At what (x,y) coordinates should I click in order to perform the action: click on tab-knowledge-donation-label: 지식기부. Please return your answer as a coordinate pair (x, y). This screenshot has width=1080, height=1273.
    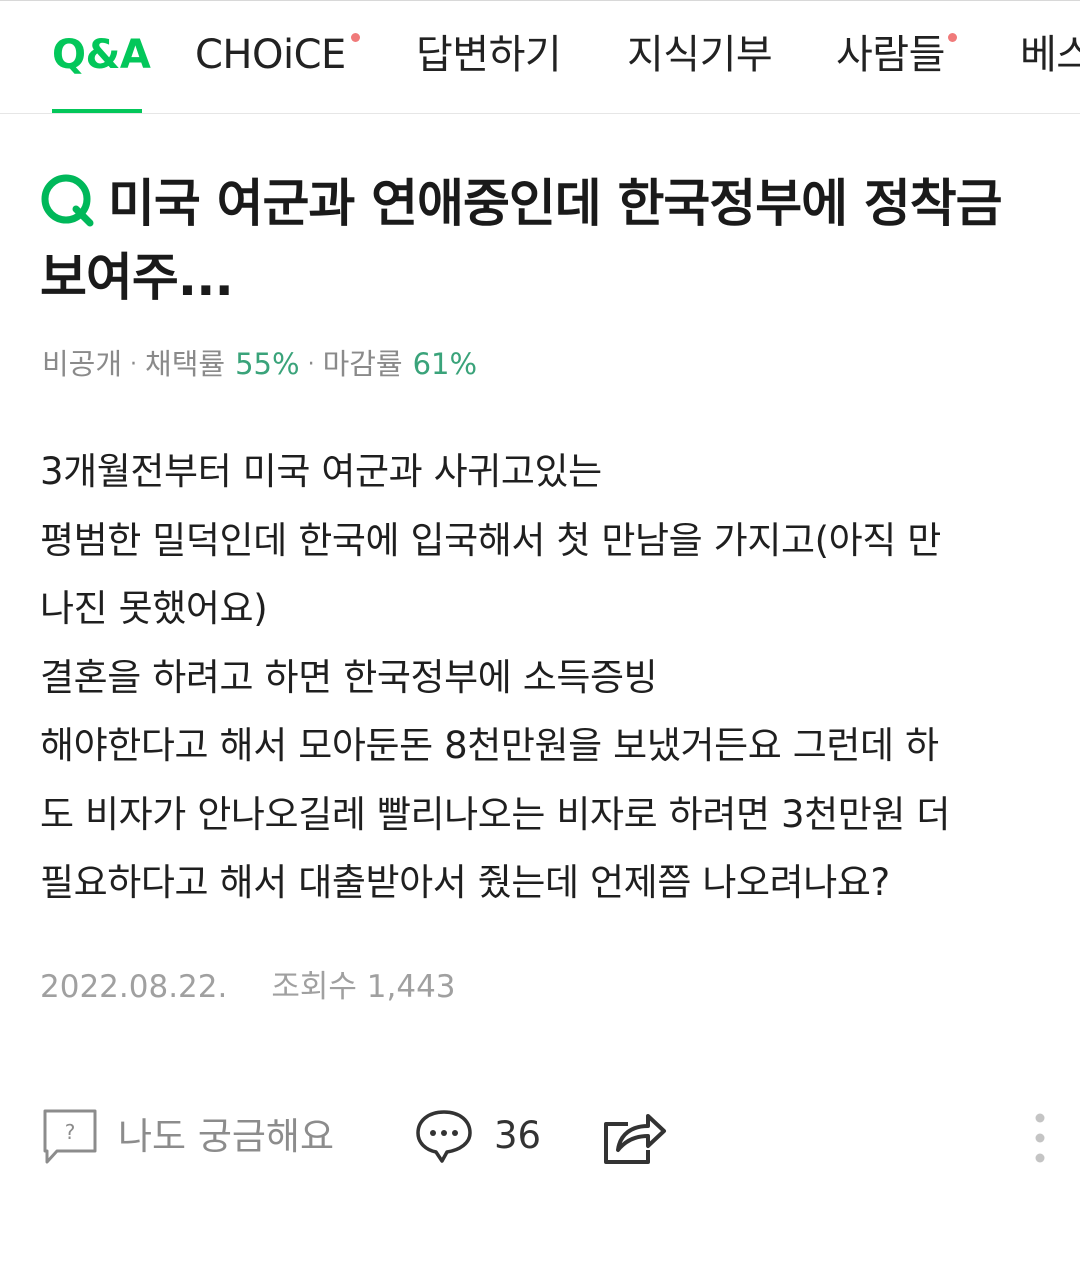
    Looking at the image, I should click on (700, 55).